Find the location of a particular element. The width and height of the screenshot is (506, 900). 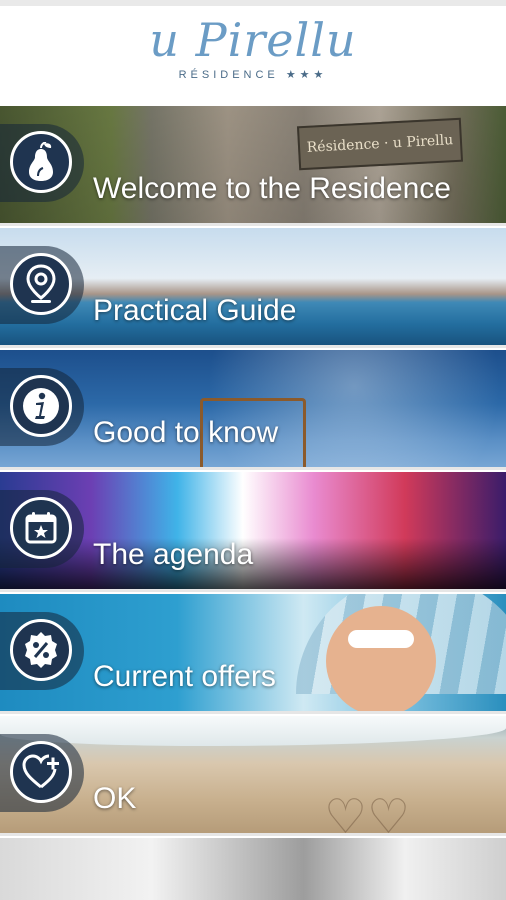

menu-item-ok: ♡♡ OK is located at coordinates (253, 776).